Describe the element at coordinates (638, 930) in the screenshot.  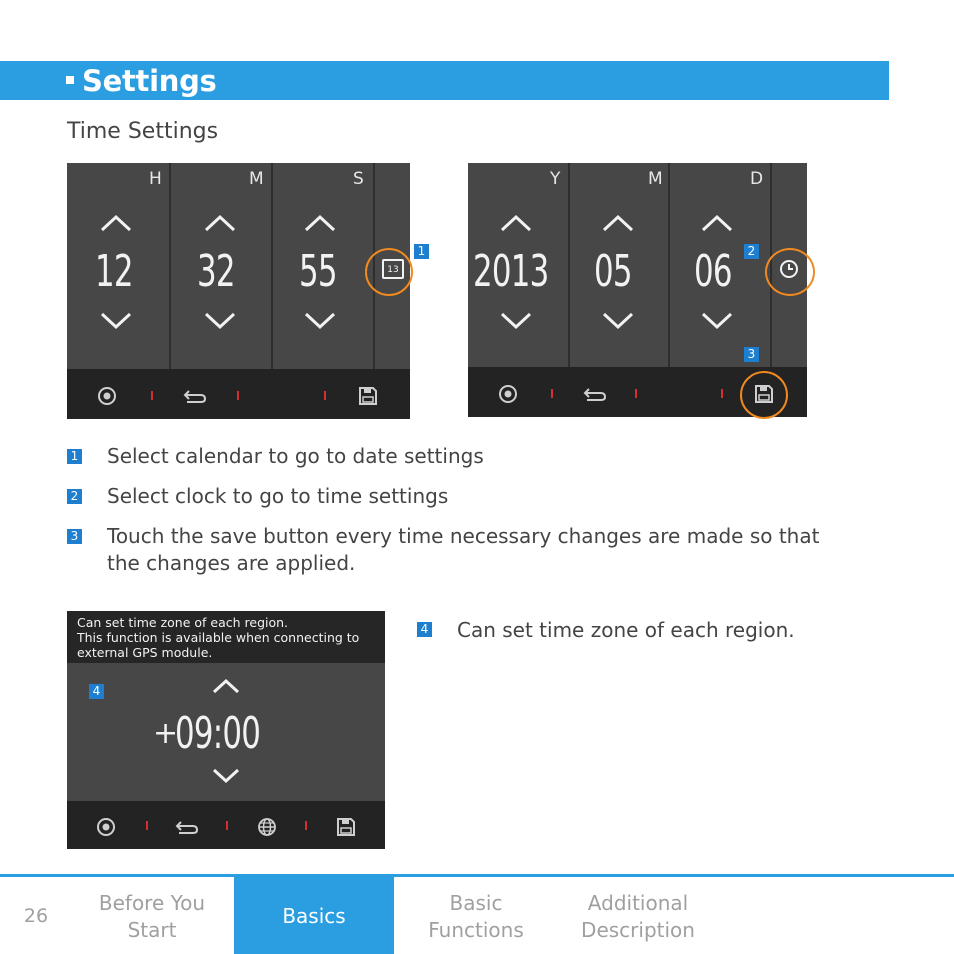
I see `tab-label-line-2: Description` at that location.